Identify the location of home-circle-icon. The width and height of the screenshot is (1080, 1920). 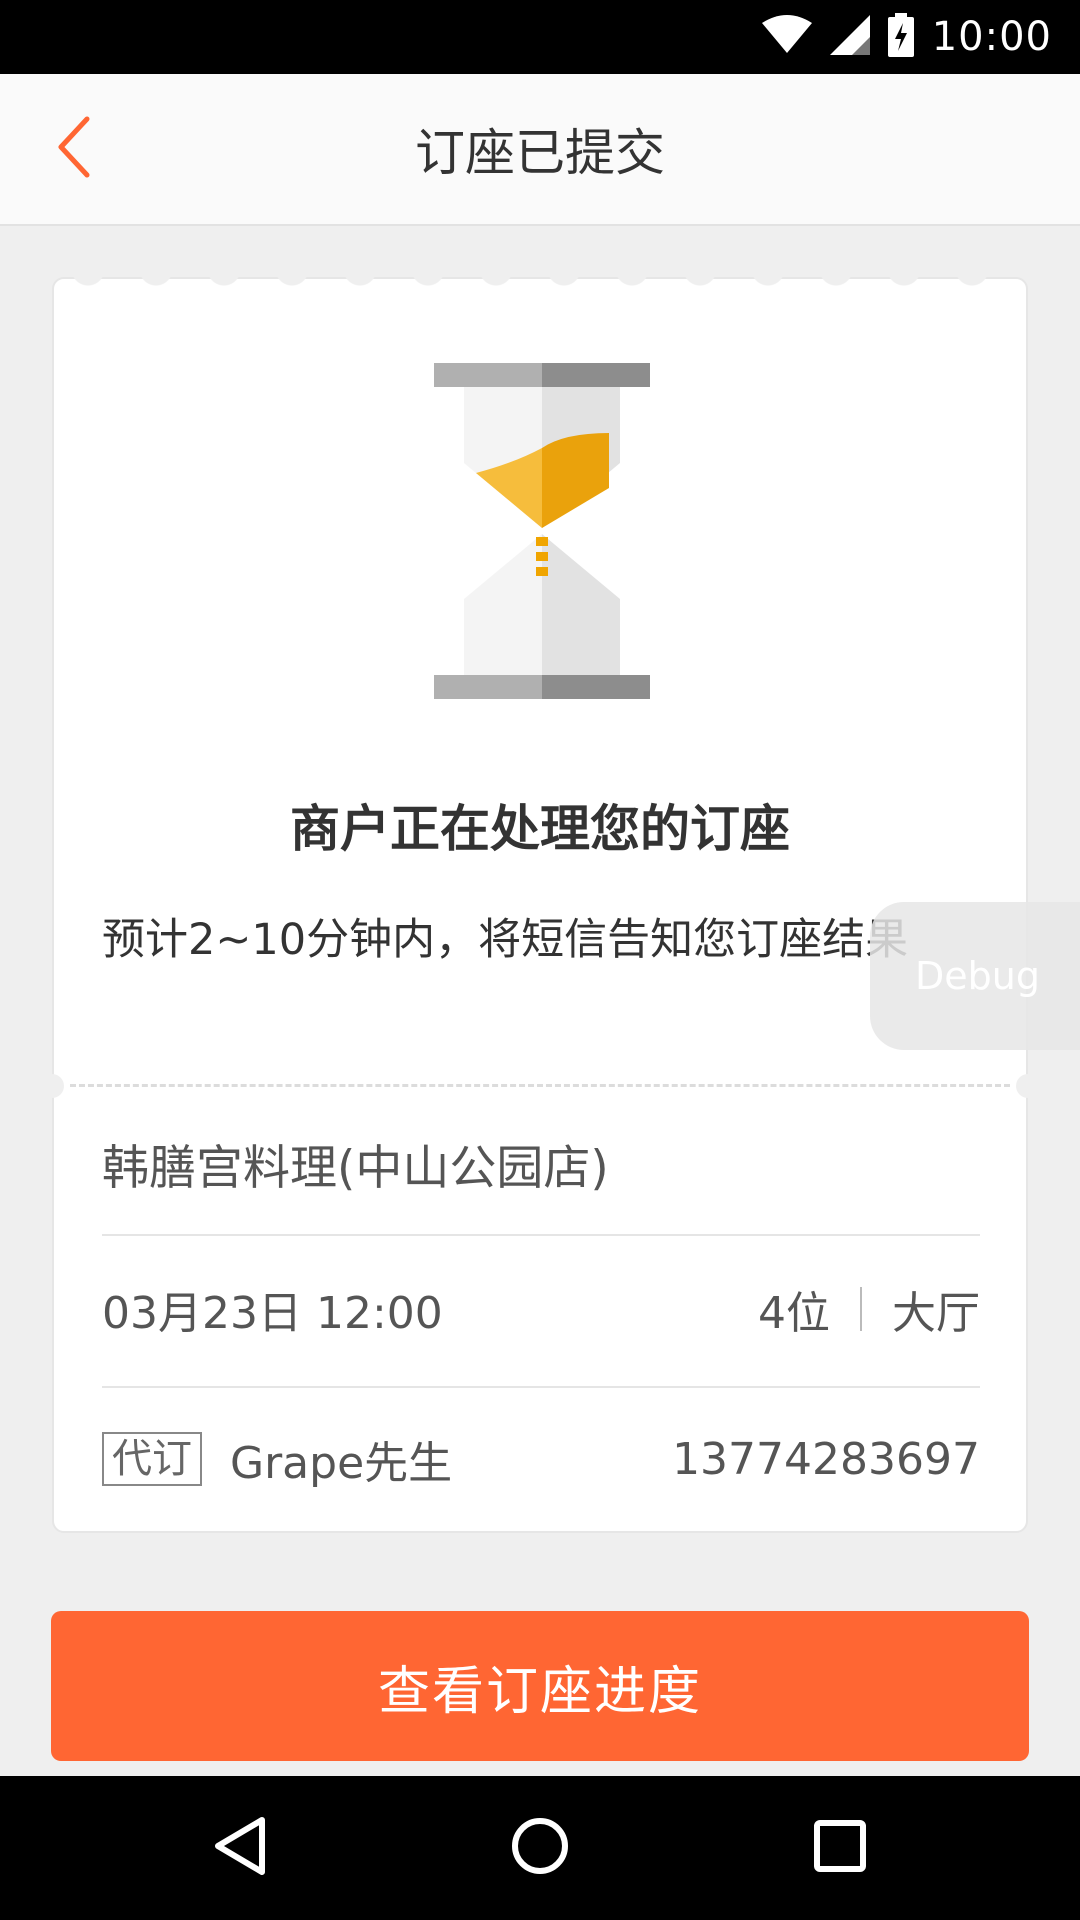
(540, 1848).